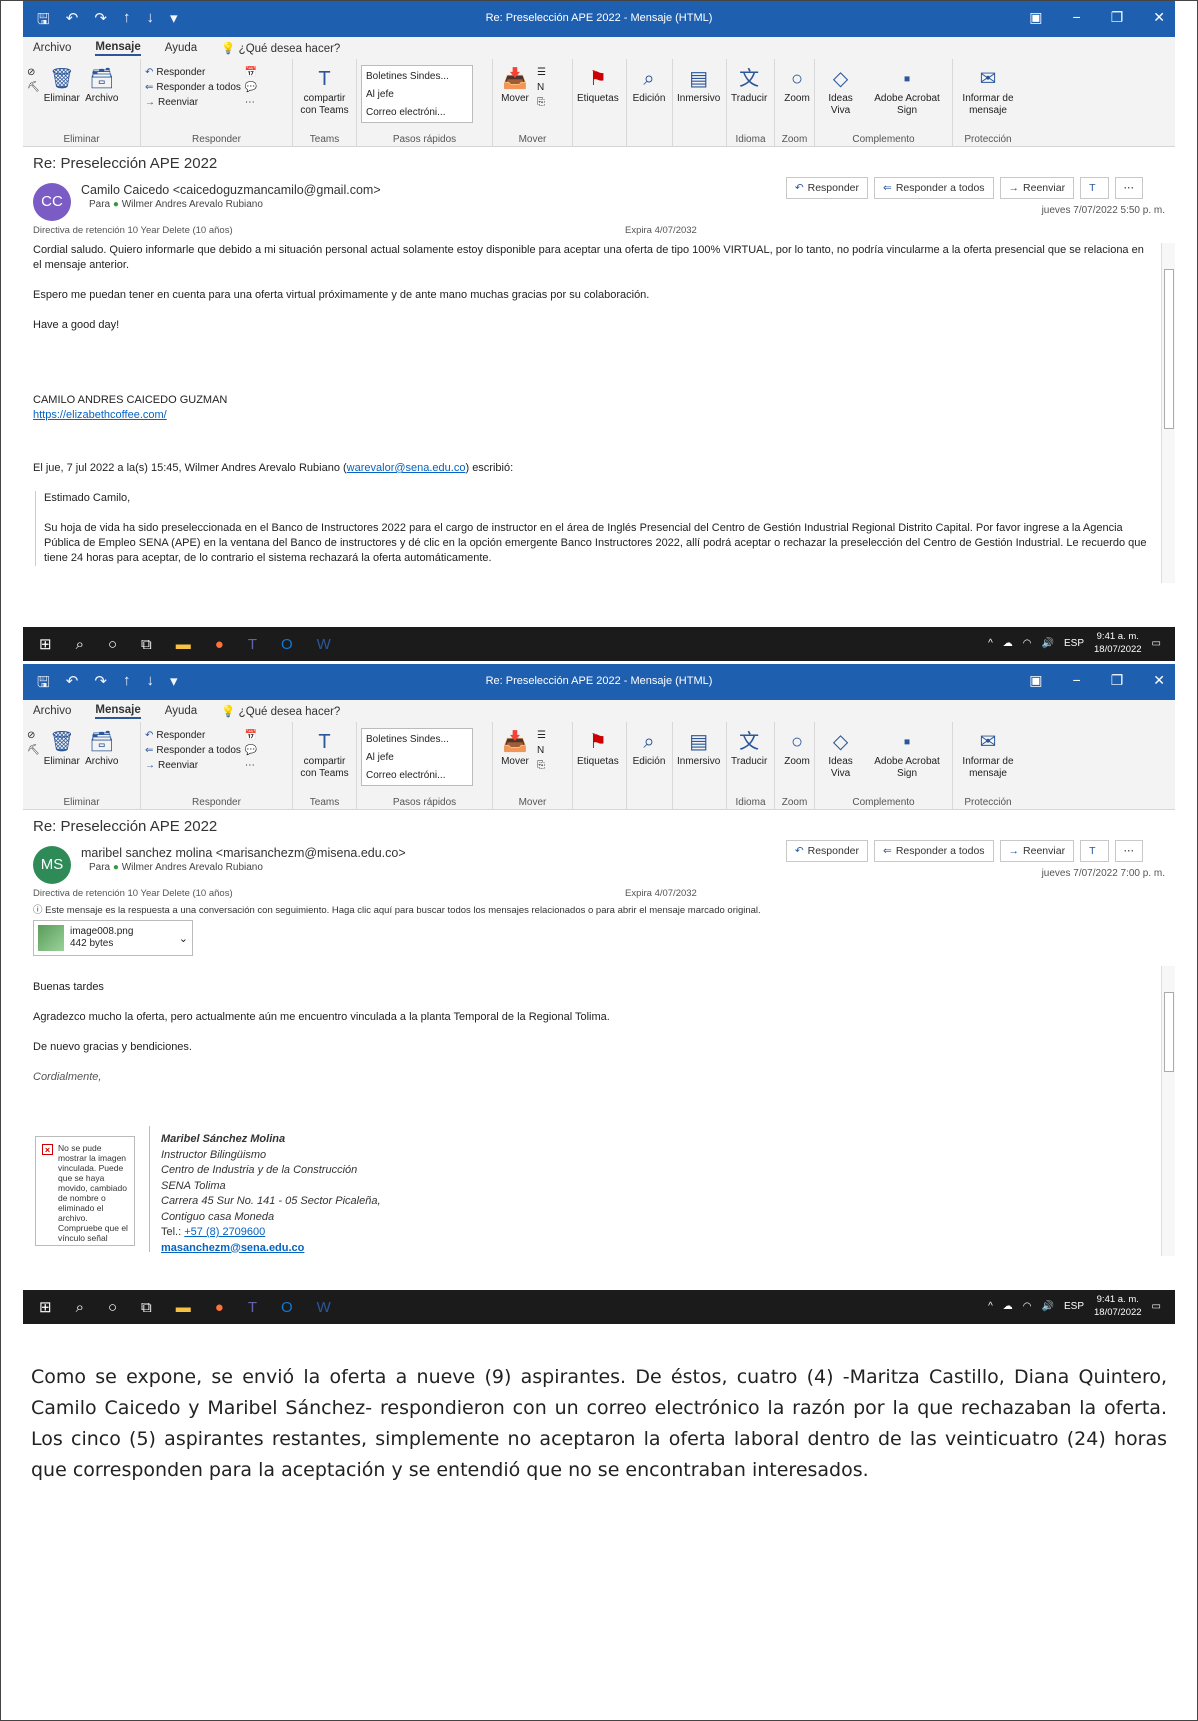  Describe the element at coordinates (232, 1248) in the screenshot. I see `signature-email-link: masanchezm@sena.edu.co` at that location.